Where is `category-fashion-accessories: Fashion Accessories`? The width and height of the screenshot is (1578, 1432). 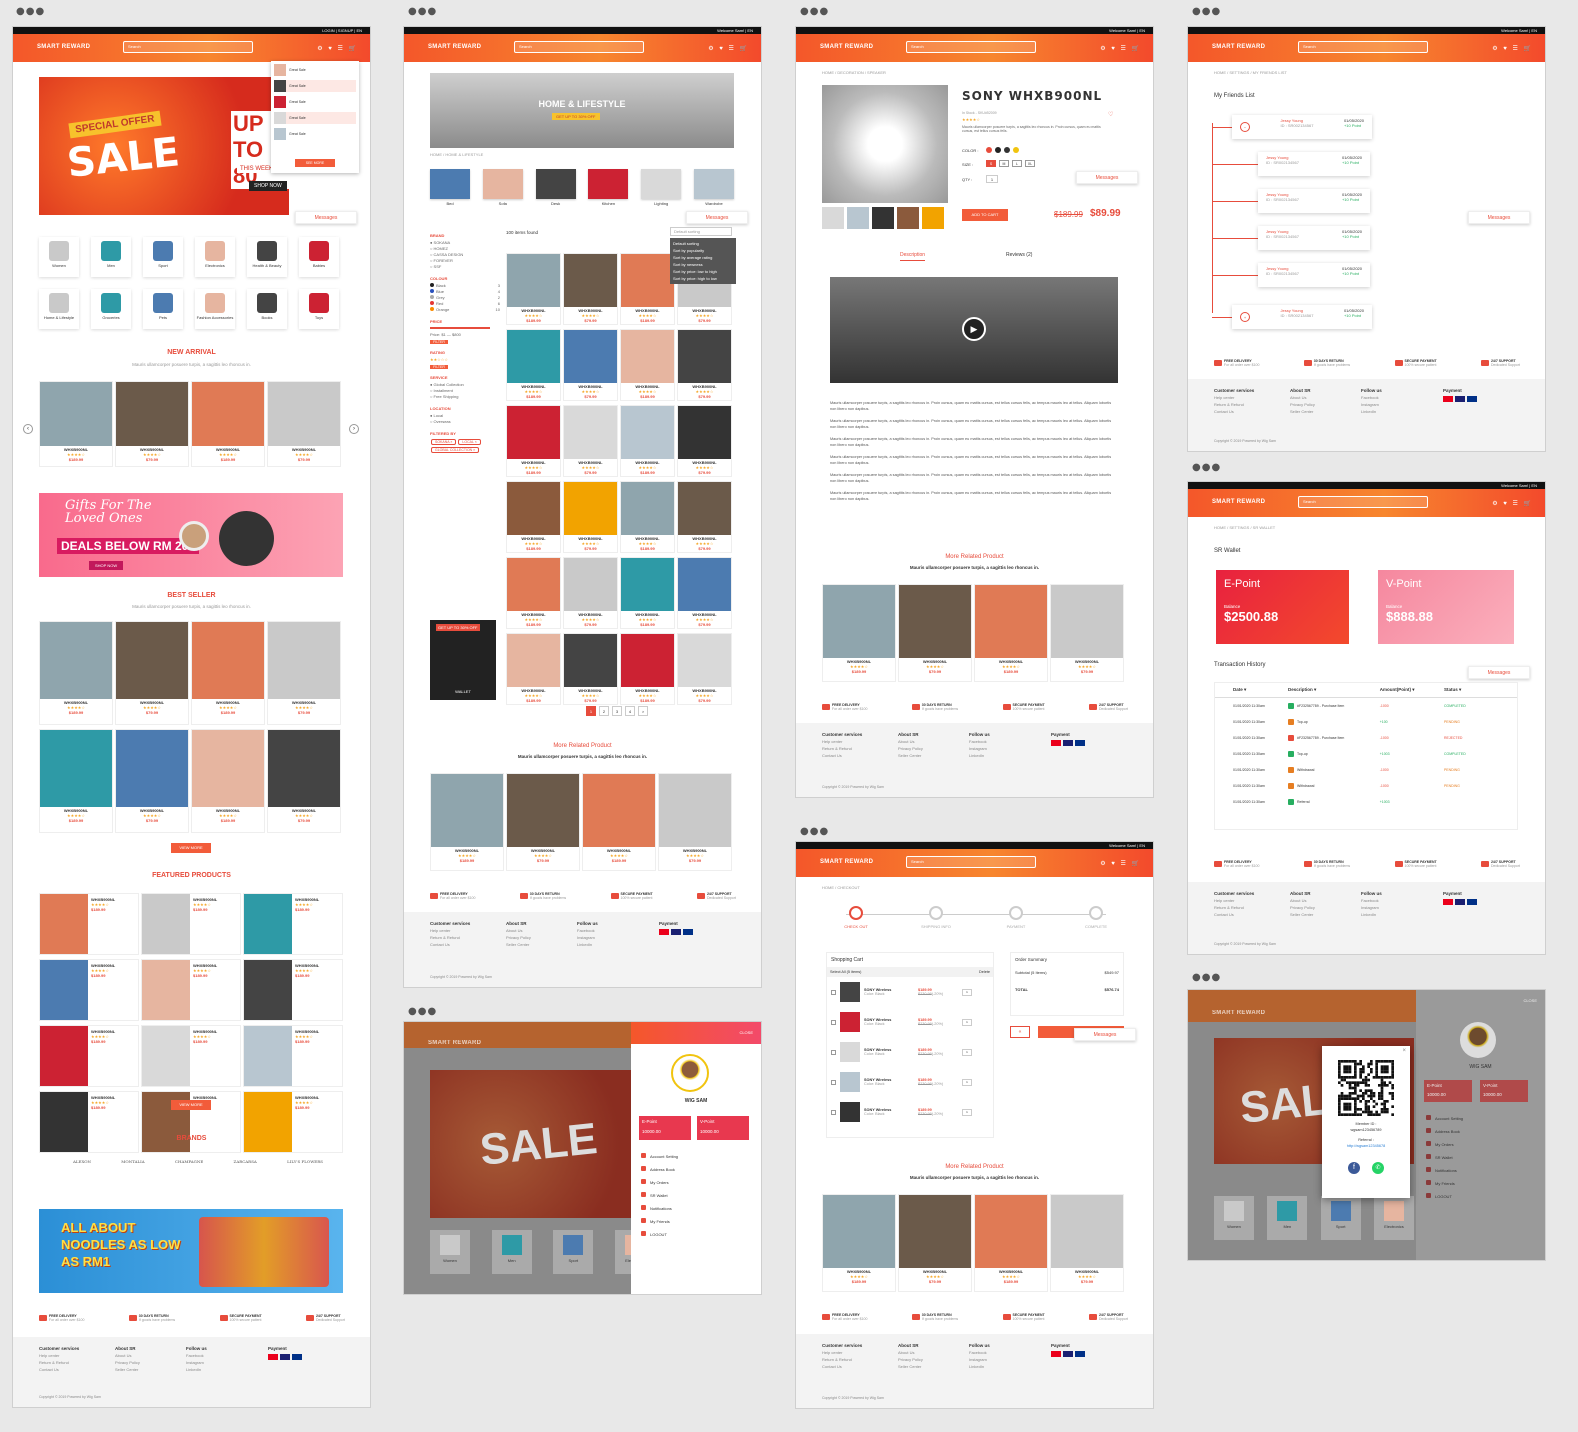 category-fashion-accessories: Fashion Accessories is located at coordinates (215, 309).